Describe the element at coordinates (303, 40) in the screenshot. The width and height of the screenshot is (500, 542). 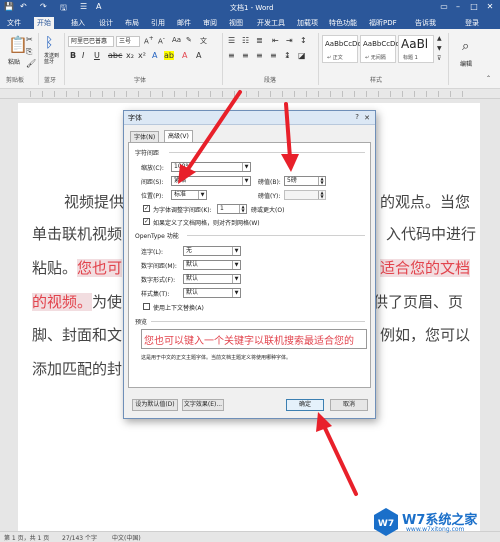
I see `sort-icon: ↕` at that location.